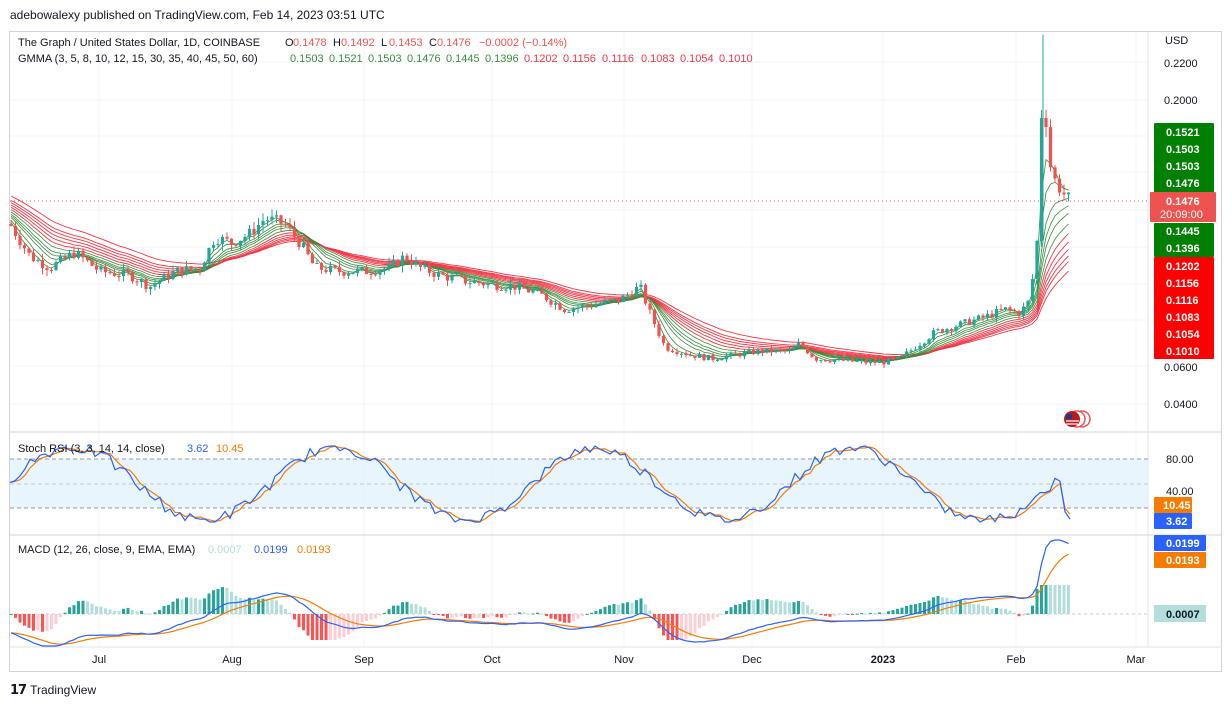 Image resolution: width=1232 pixels, height=707 pixels. I want to click on gmma-slow-value-5: 0.1010, so click(736, 59).